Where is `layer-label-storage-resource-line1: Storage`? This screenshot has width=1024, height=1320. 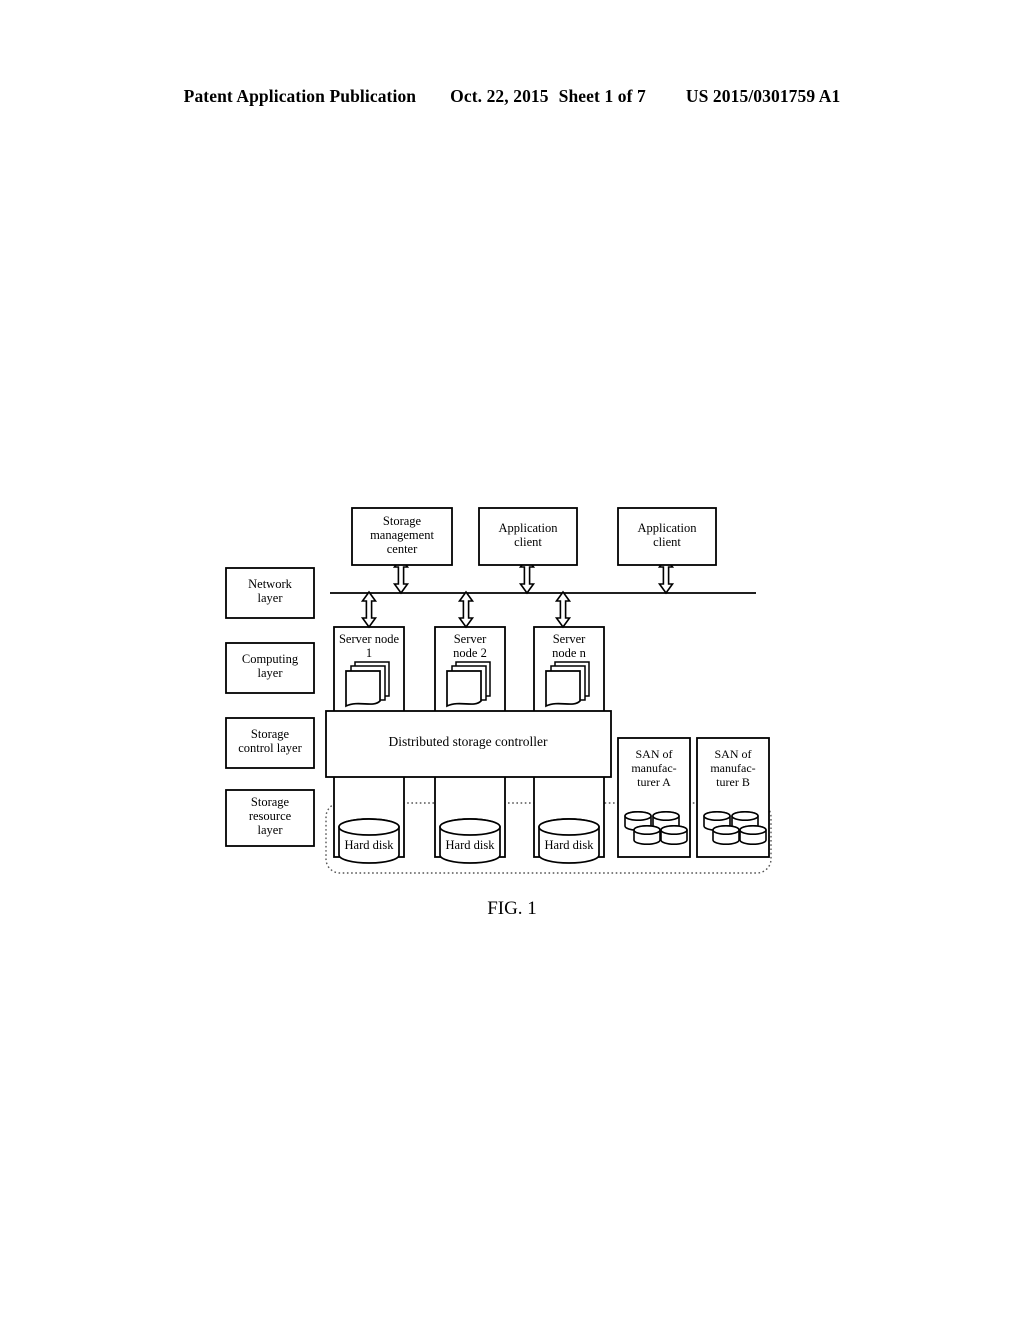
layer-label-storage-resource-line1: Storage is located at coordinates (270, 802).